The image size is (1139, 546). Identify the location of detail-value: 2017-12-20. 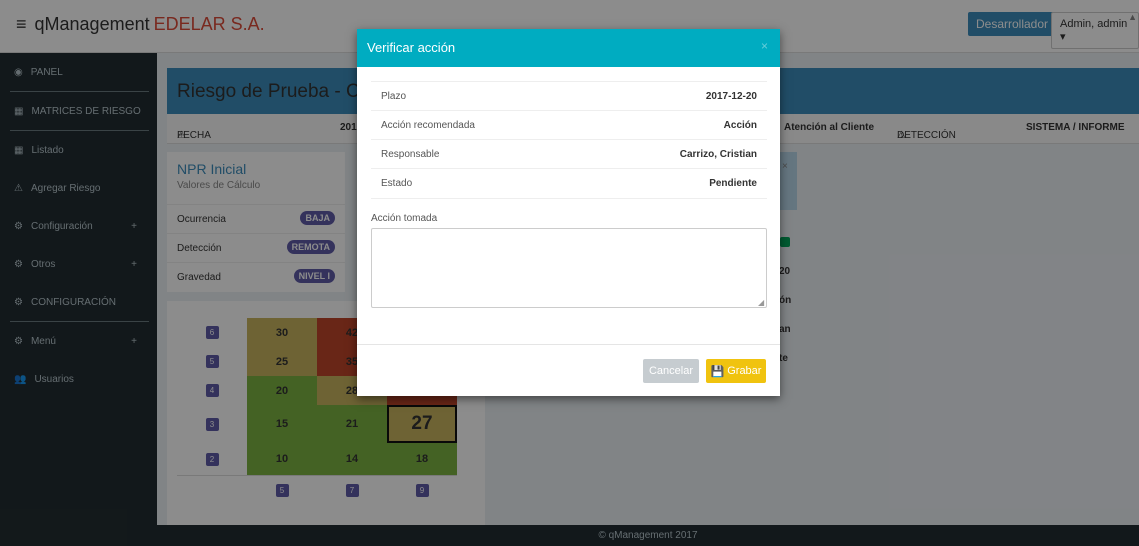
(731, 96).